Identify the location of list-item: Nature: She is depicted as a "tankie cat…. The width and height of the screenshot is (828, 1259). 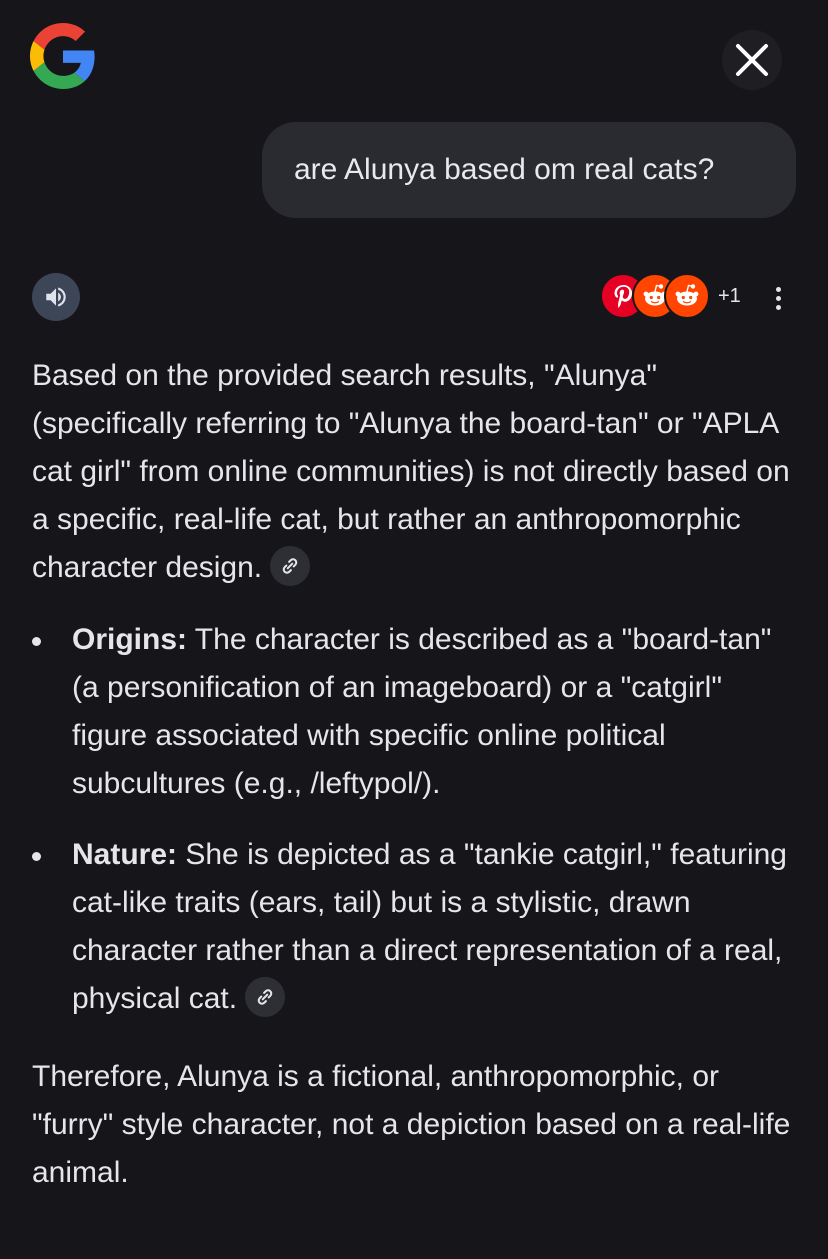
(417, 927).